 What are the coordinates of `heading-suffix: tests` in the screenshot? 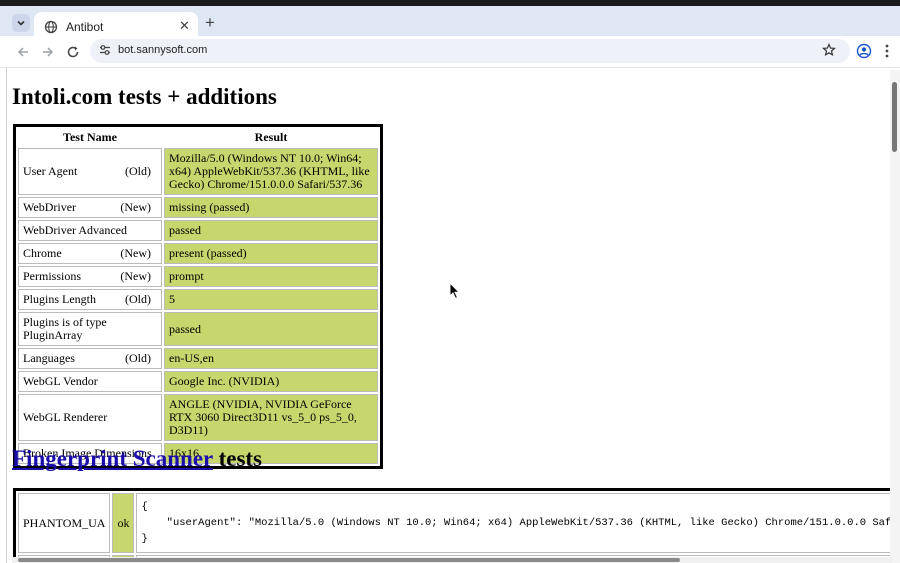 It's located at (237, 458).